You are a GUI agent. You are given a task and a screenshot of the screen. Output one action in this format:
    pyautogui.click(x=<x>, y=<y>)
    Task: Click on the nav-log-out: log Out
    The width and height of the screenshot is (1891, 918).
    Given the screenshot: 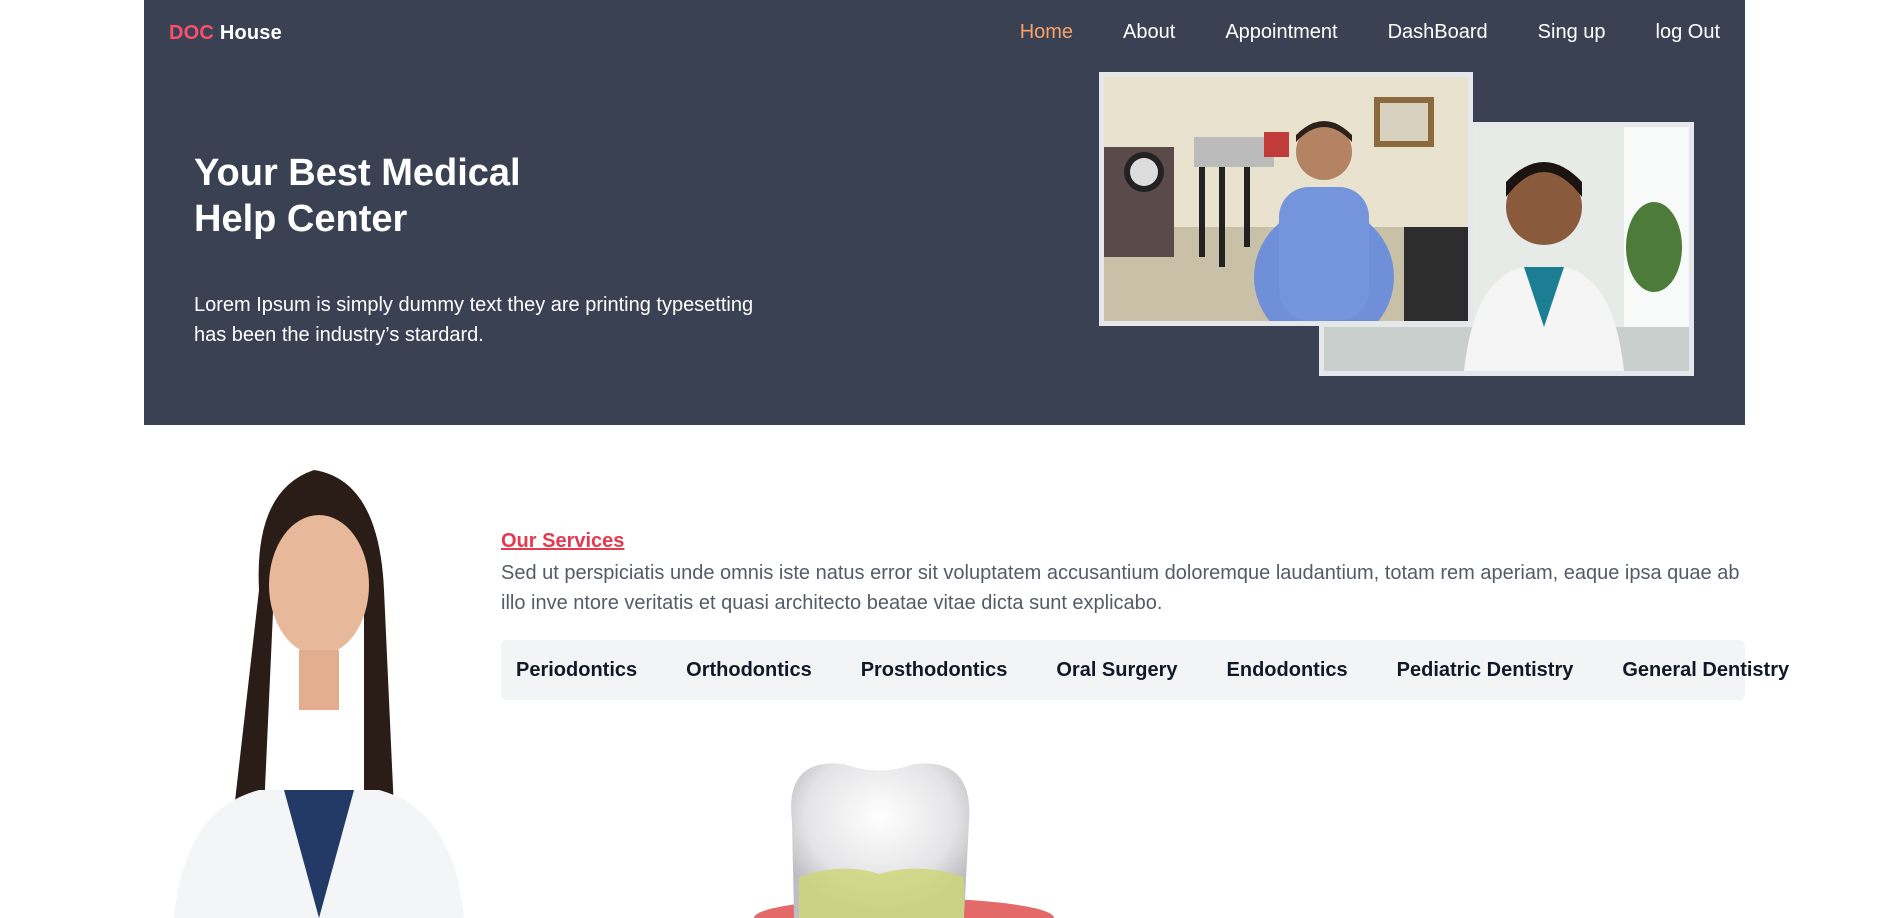 What is the action you would take?
    pyautogui.click(x=1688, y=32)
    